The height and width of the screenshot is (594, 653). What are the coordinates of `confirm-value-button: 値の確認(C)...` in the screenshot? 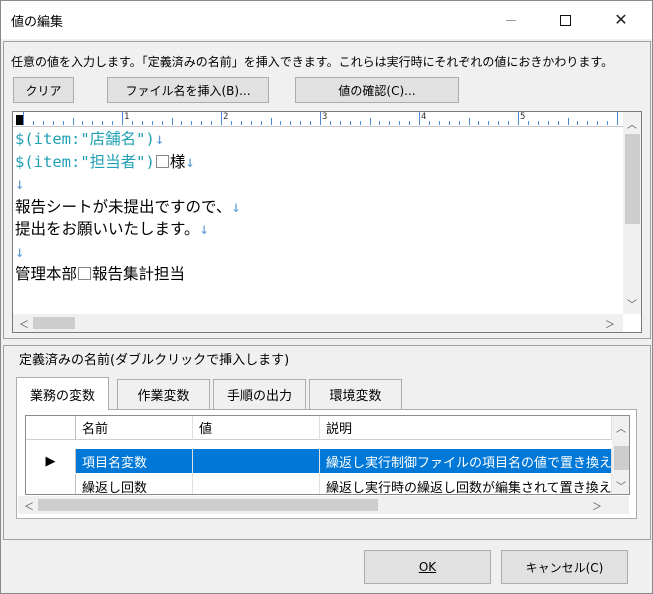 It's located at (377, 90).